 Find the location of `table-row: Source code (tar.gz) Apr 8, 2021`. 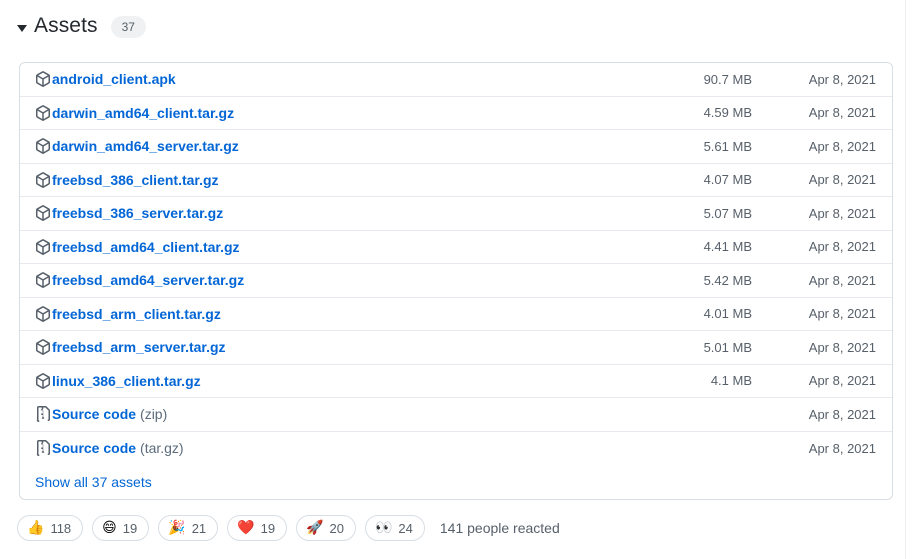

table-row: Source code (tar.gz) Apr 8, 2021 is located at coordinates (456, 449).